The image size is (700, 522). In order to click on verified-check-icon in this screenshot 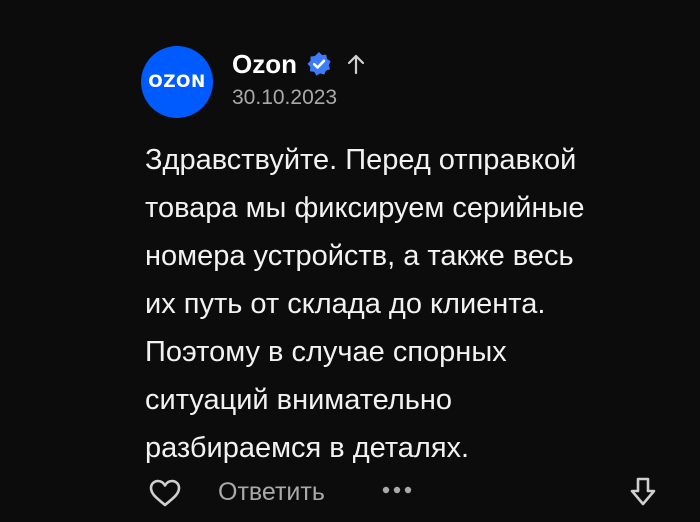, I will do `click(319, 64)`.